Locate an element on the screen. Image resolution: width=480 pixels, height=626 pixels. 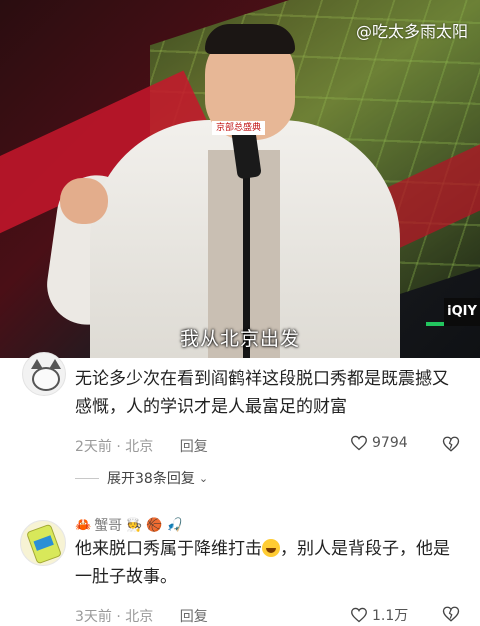
laughing-emoji-icon is located at coordinates (271, 548).